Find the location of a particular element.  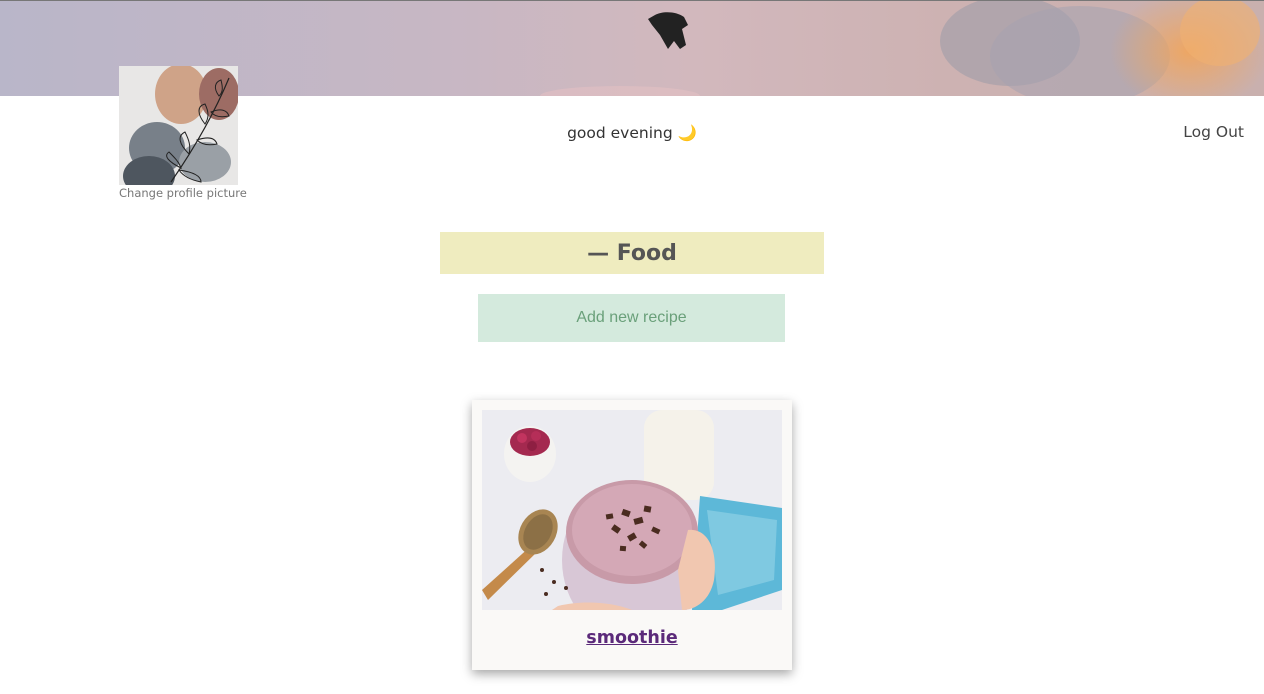

recipe-title-link: smoothie is located at coordinates (632, 638).